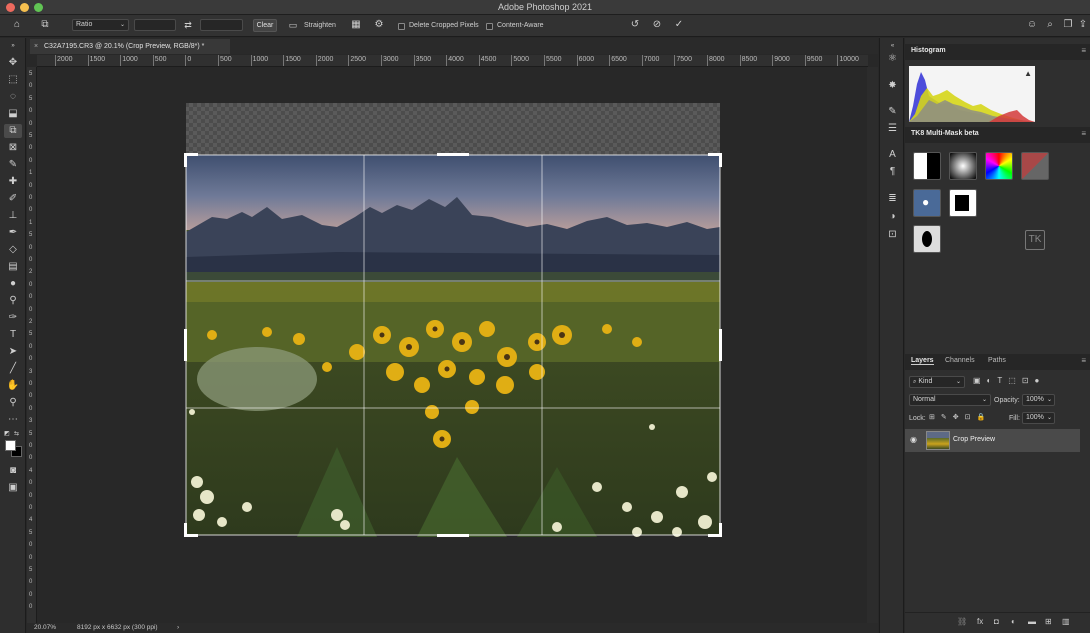 This screenshot has height=633, width=1090. Describe the element at coordinates (927, 166) in the screenshot. I see `mask-luminosity-button` at that location.